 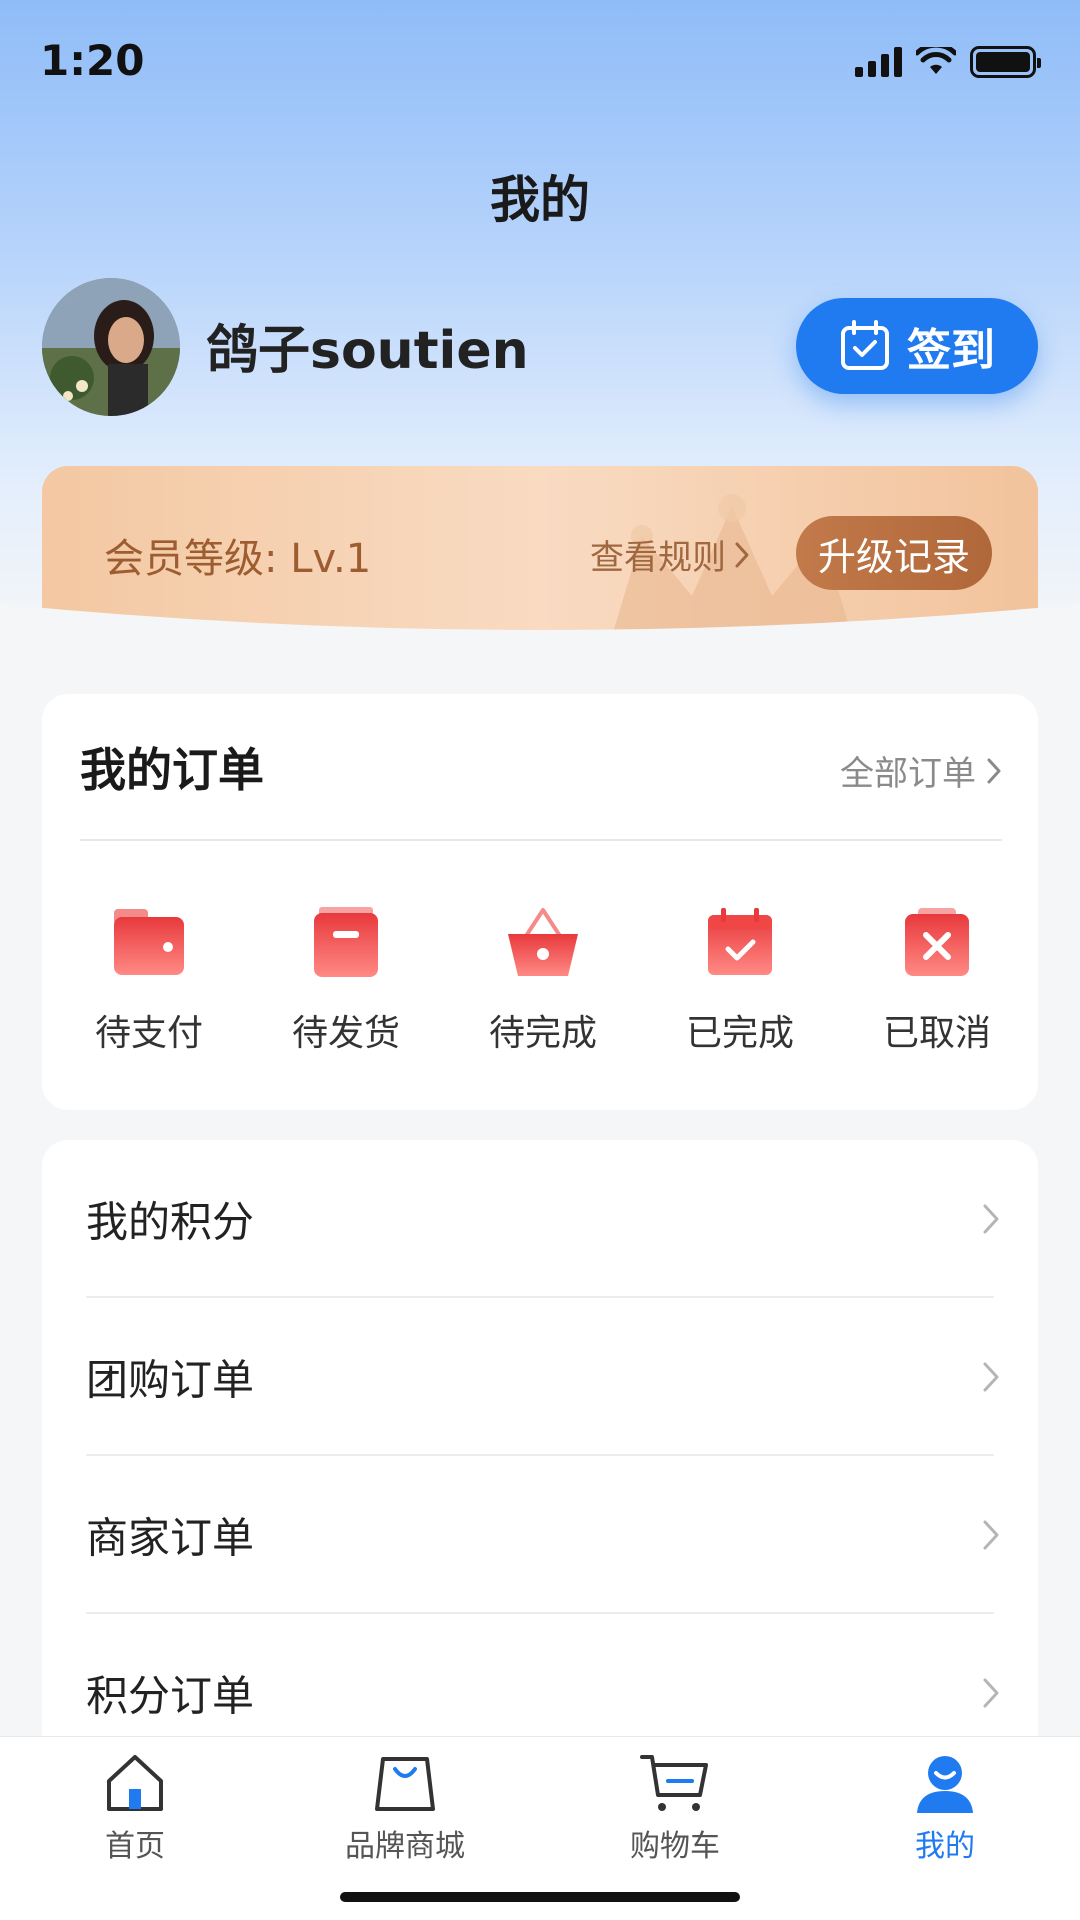 I want to click on menu-item-my-points: 我的积分, so click(x=540, y=1219).